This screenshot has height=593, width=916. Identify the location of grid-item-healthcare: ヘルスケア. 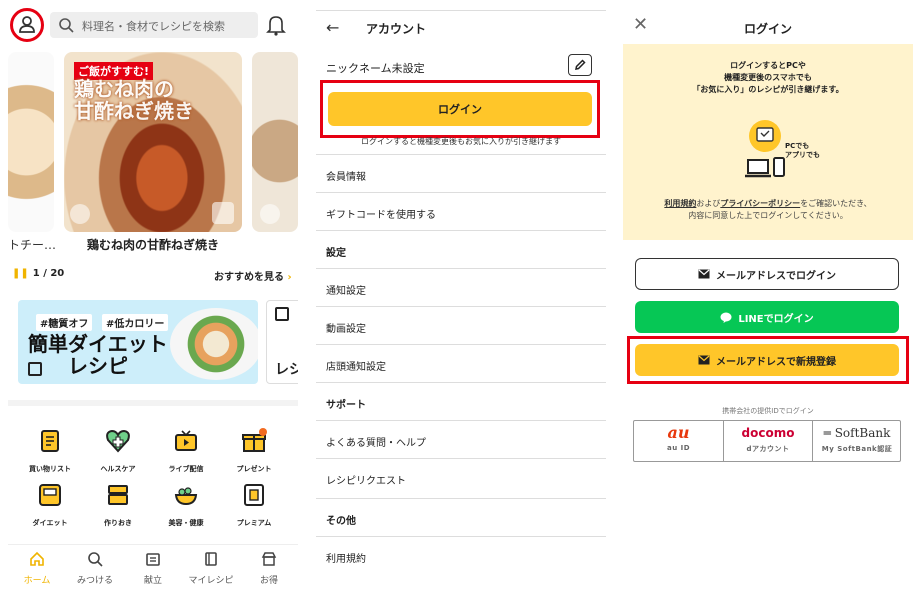
(118, 453).